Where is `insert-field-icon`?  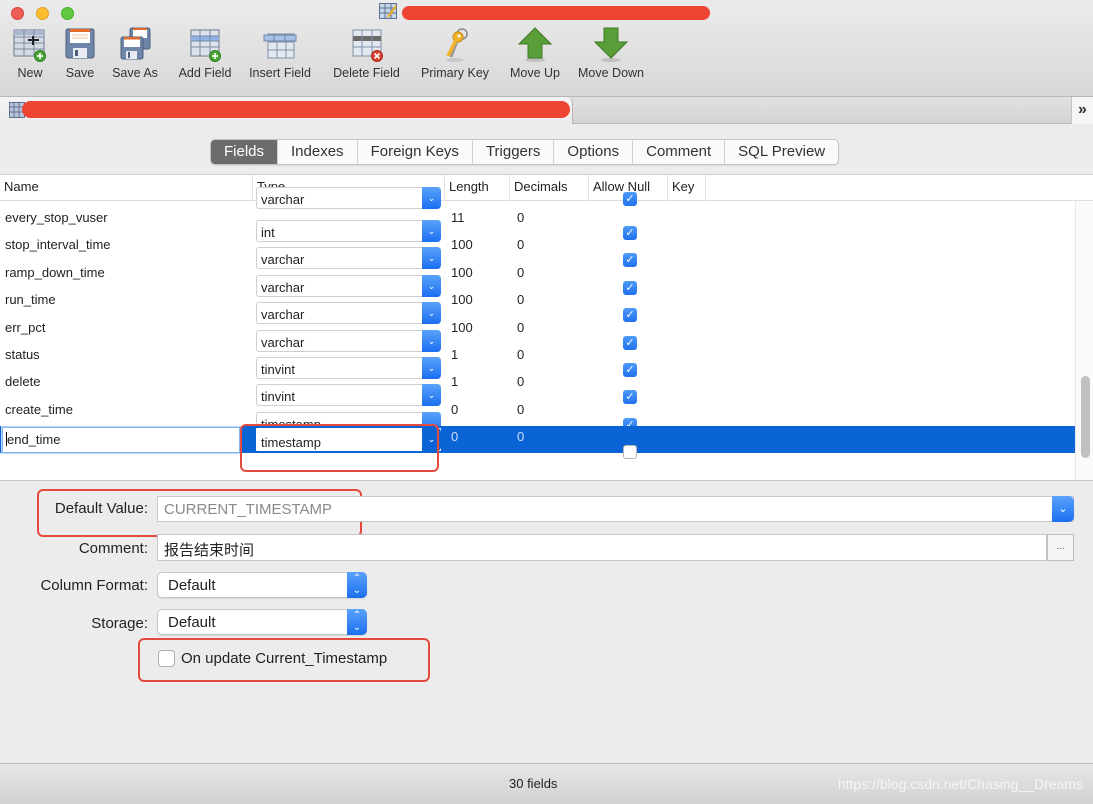
insert-field-icon is located at coordinates (280, 46).